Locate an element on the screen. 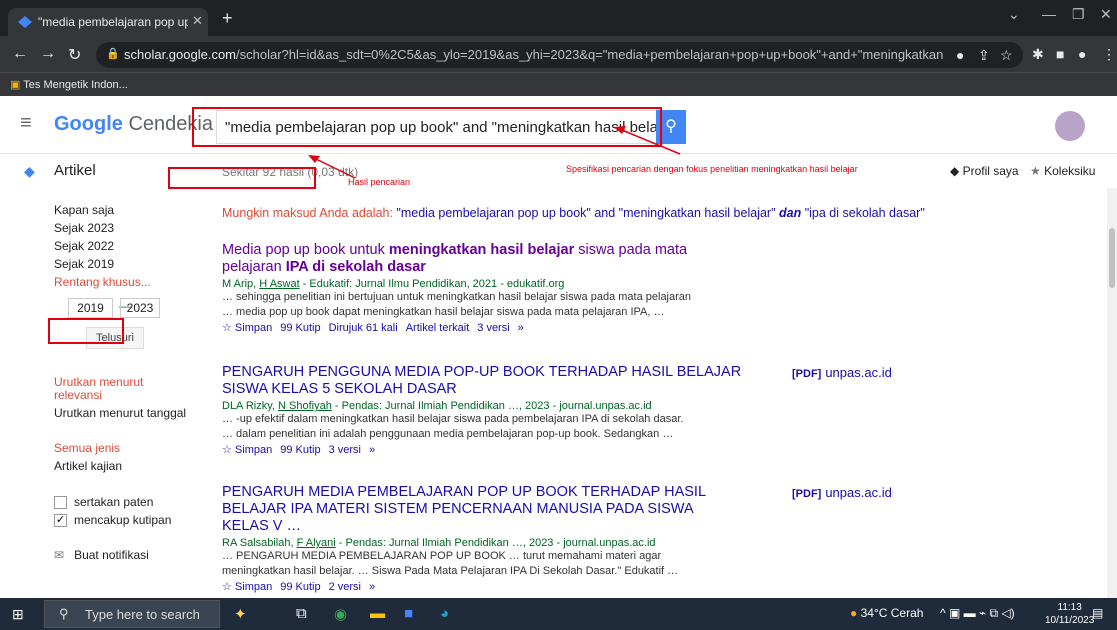 This screenshot has height=630, width=1117. avatar is located at coordinates (1070, 126).